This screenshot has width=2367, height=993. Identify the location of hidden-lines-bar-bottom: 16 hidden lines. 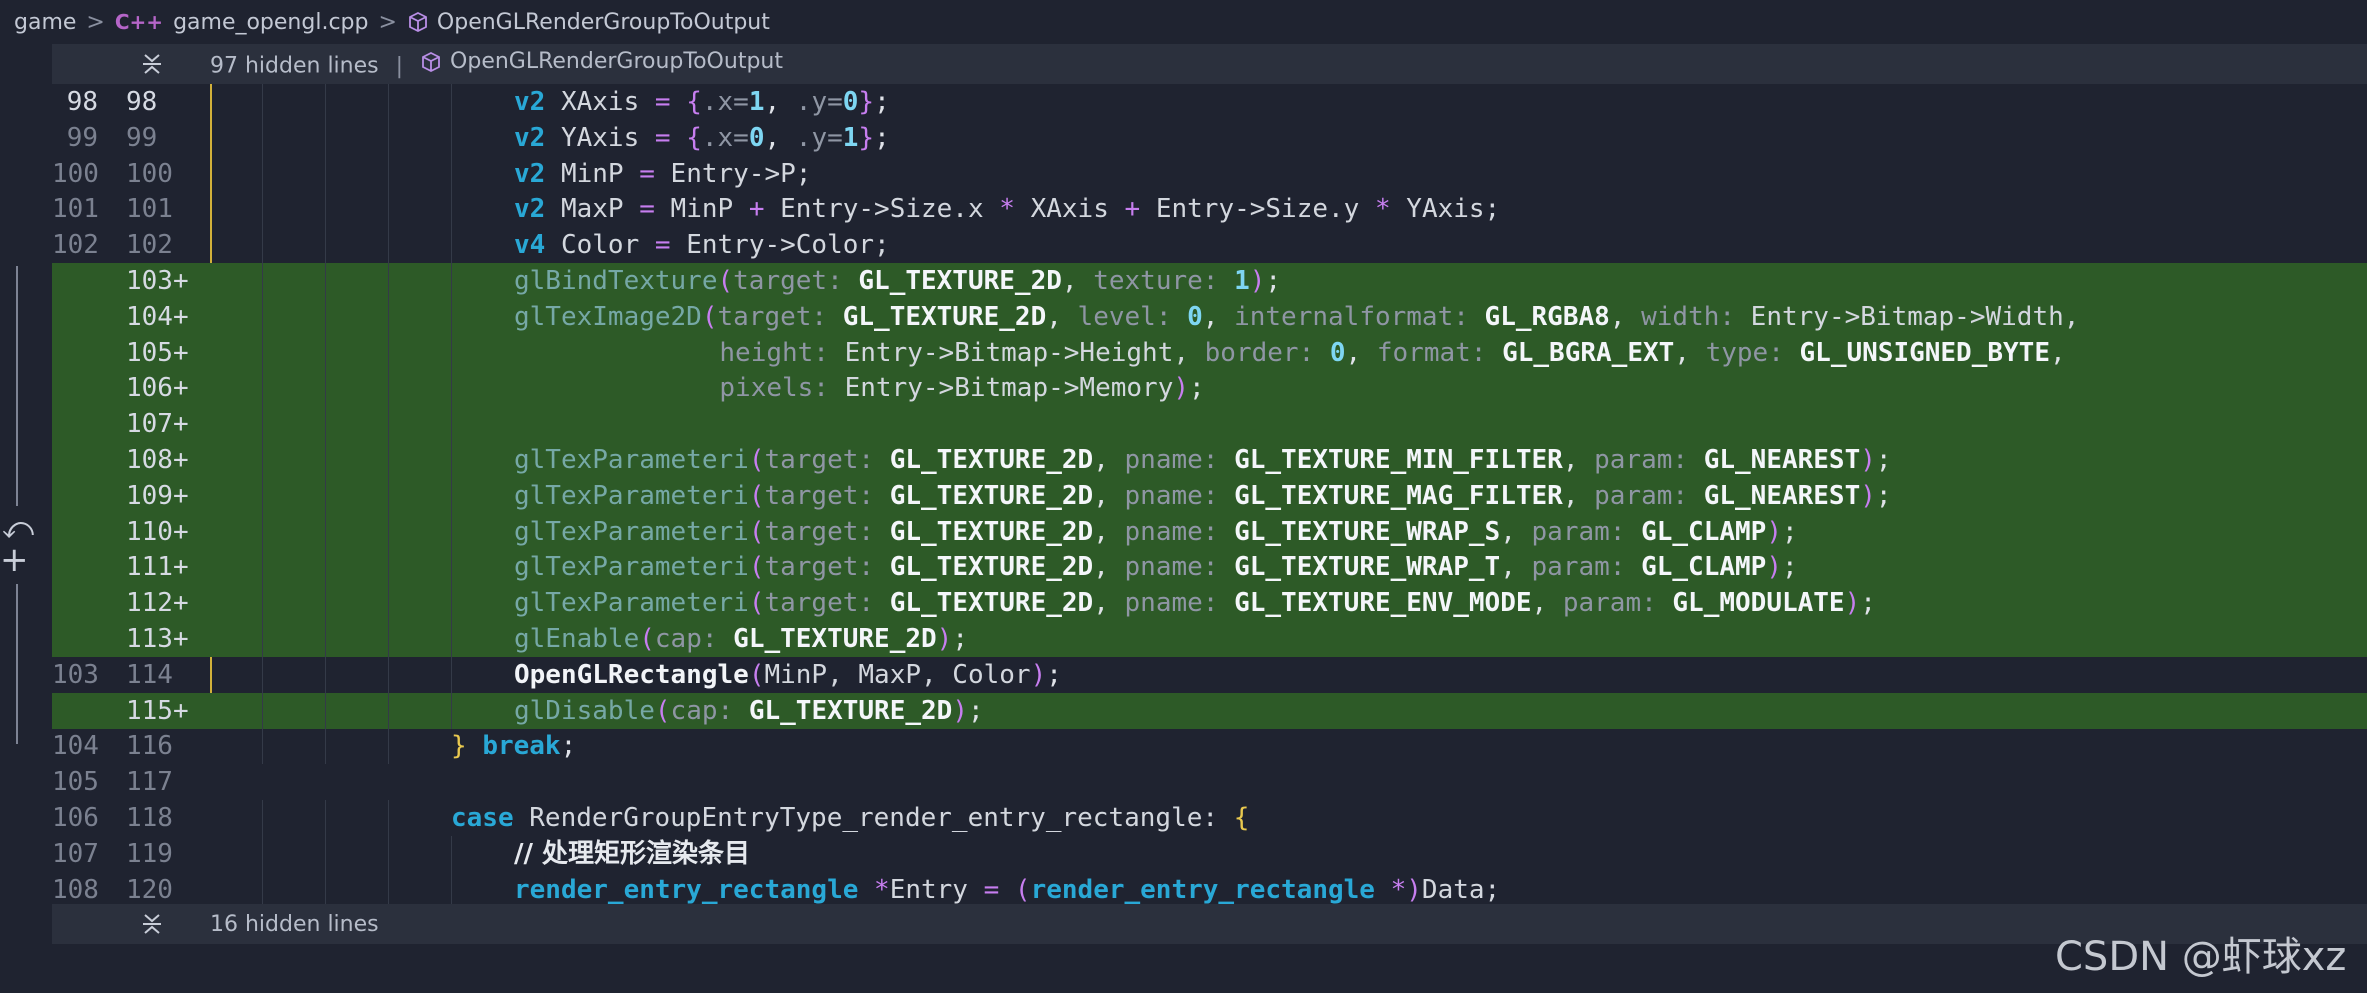
(1209, 924).